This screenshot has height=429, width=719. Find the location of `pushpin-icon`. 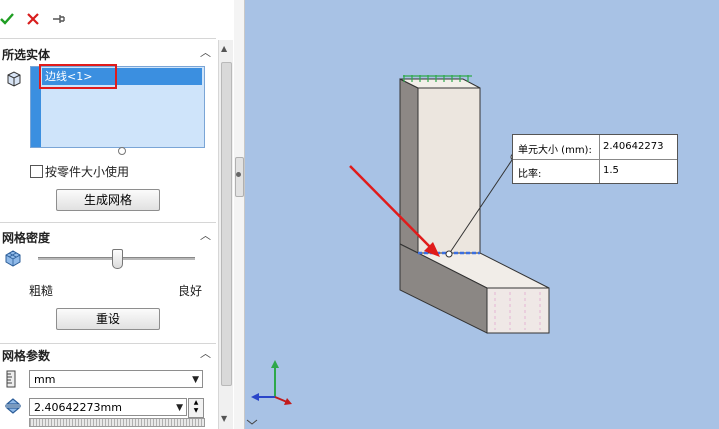

pushpin-icon is located at coordinates (59, 19).